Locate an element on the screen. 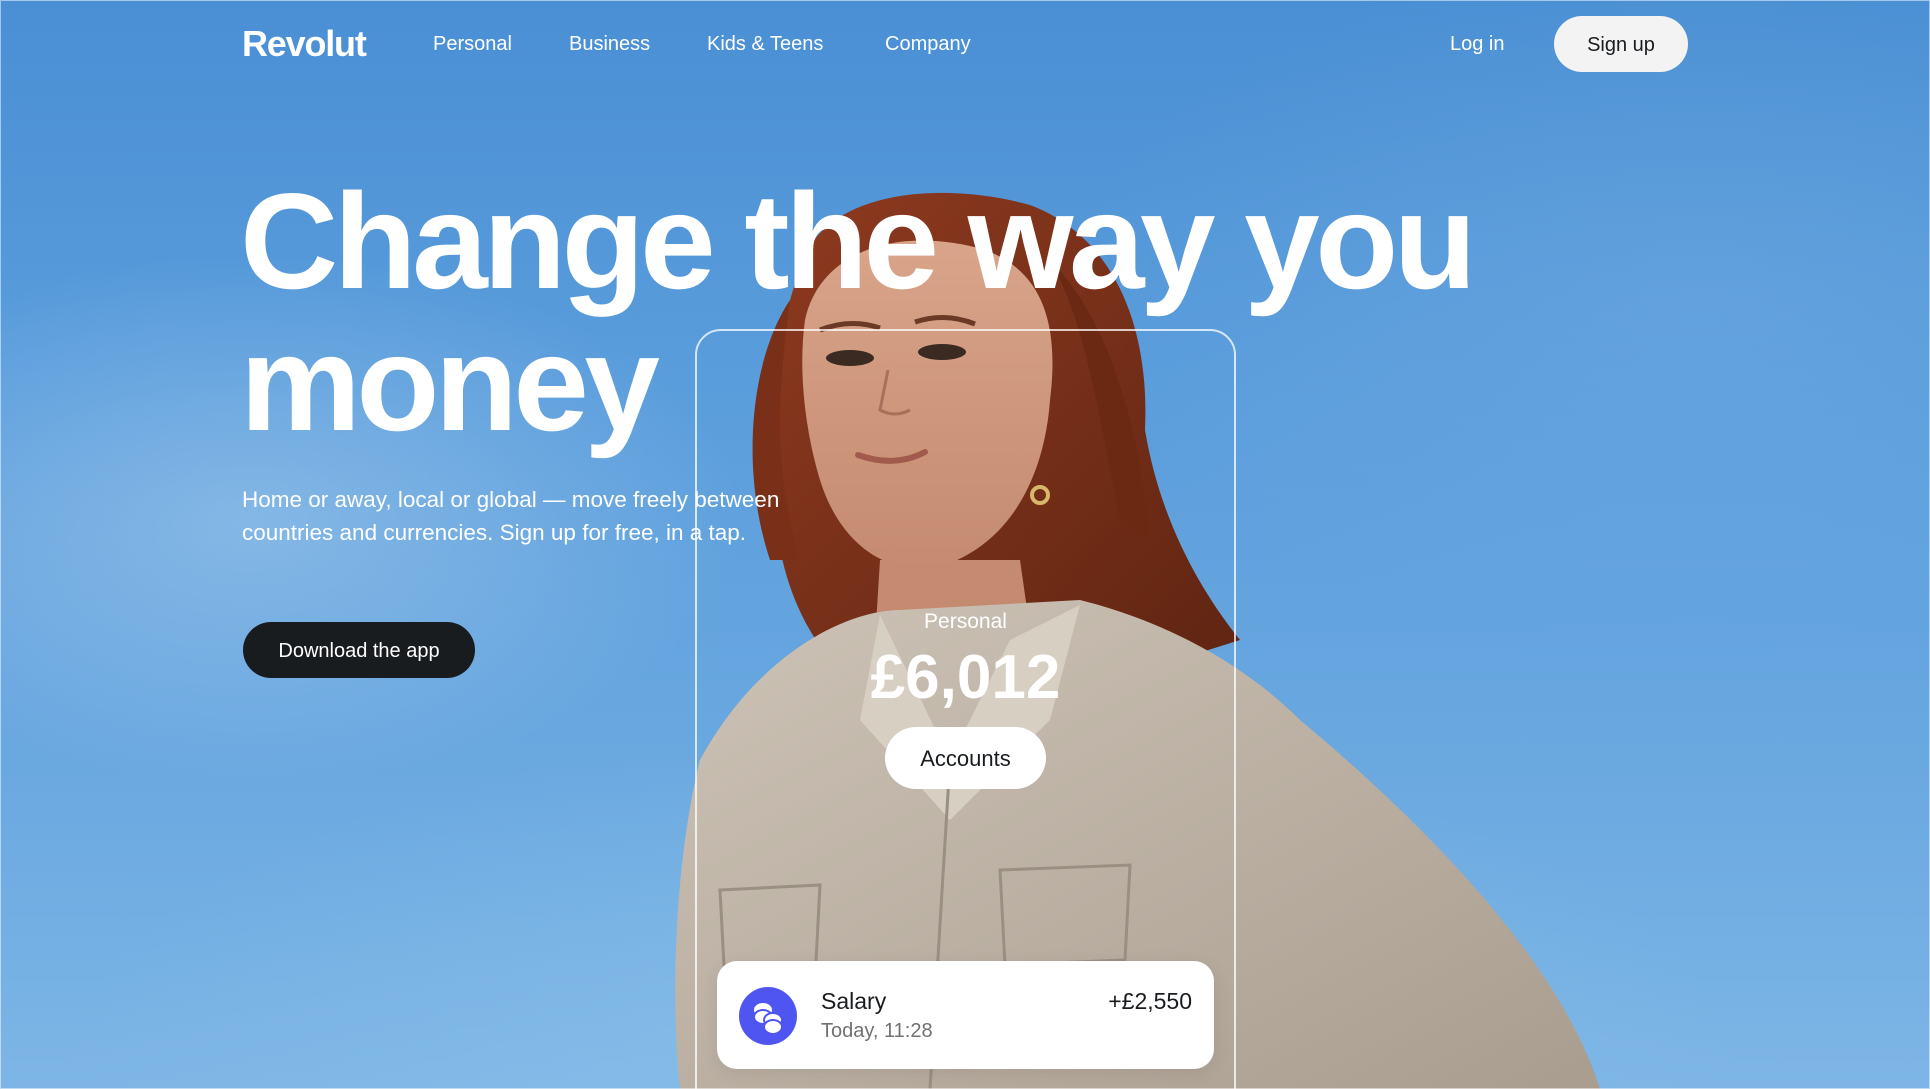  account-balance: £6,012 is located at coordinates (965, 677).